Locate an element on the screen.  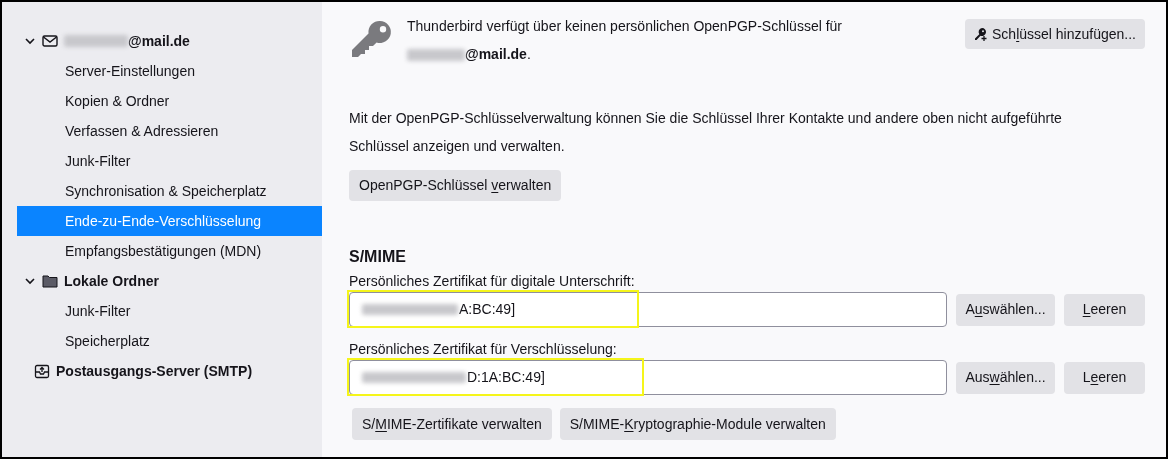
field-label: Persönliches Zertifikat für digitale Unterschrift: is located at coordinates (492, 281).